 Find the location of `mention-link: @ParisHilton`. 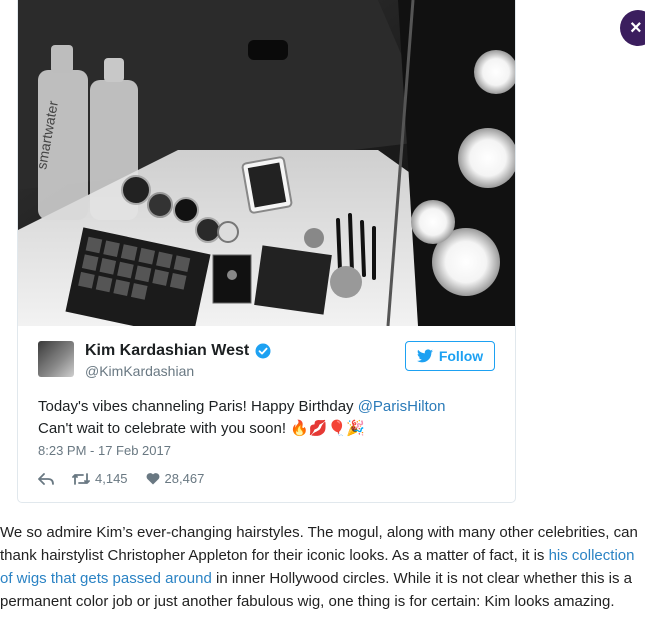

mention-link: @ParisHilton is located at coordinates (402, 406).